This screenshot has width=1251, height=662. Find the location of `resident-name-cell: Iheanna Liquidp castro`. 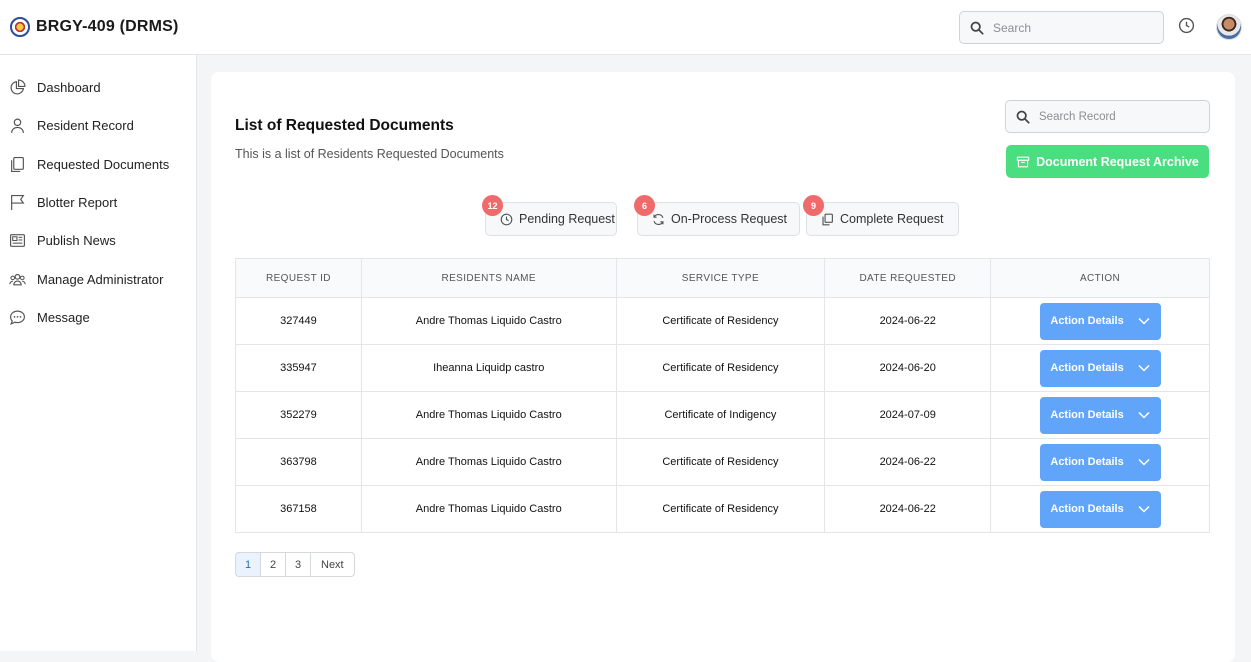

resident-name-cell: Iheanna Liquidp castro is located at coordinates (488, 368).